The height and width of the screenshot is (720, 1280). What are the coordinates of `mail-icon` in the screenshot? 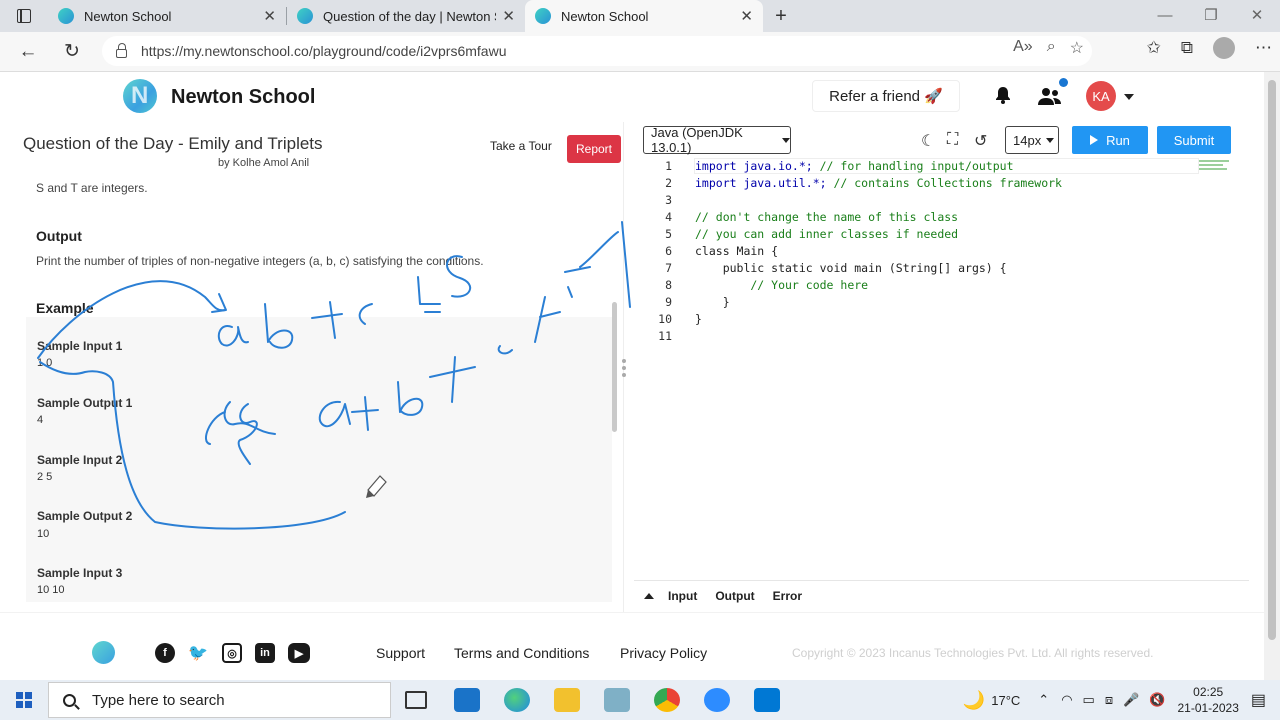 It's located at (467, 700).